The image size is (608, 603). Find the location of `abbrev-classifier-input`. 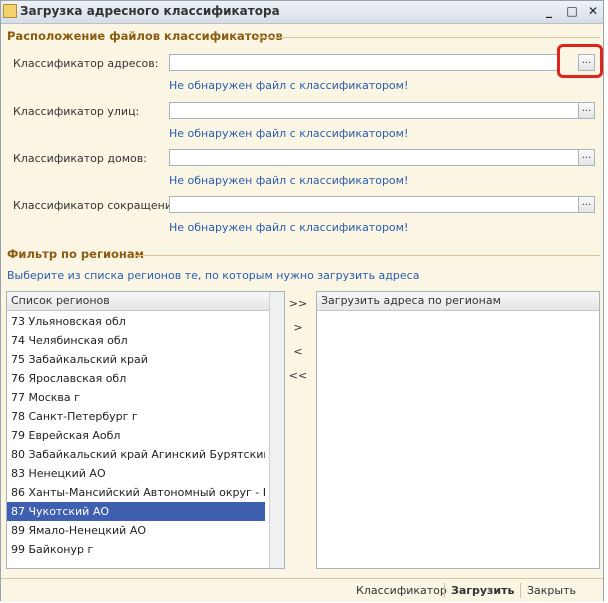

abbrev-classifier-input is located at coordinates (374, 204).